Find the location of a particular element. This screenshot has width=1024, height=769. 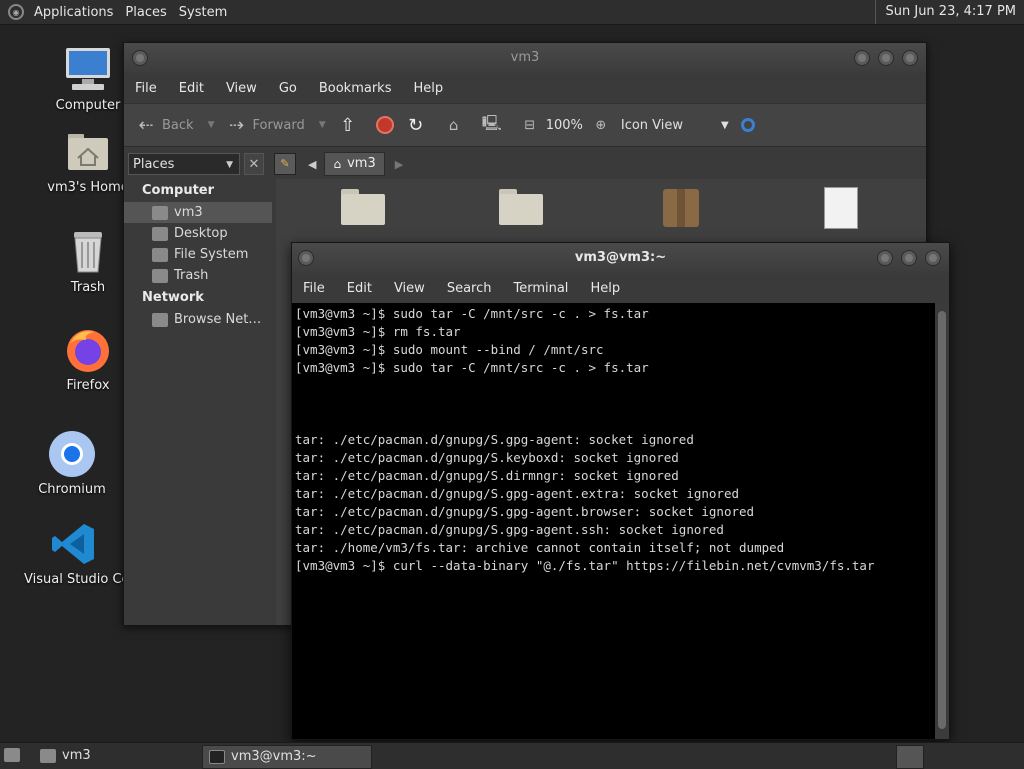

menu-search: Search is located at coordinates (469, 288).